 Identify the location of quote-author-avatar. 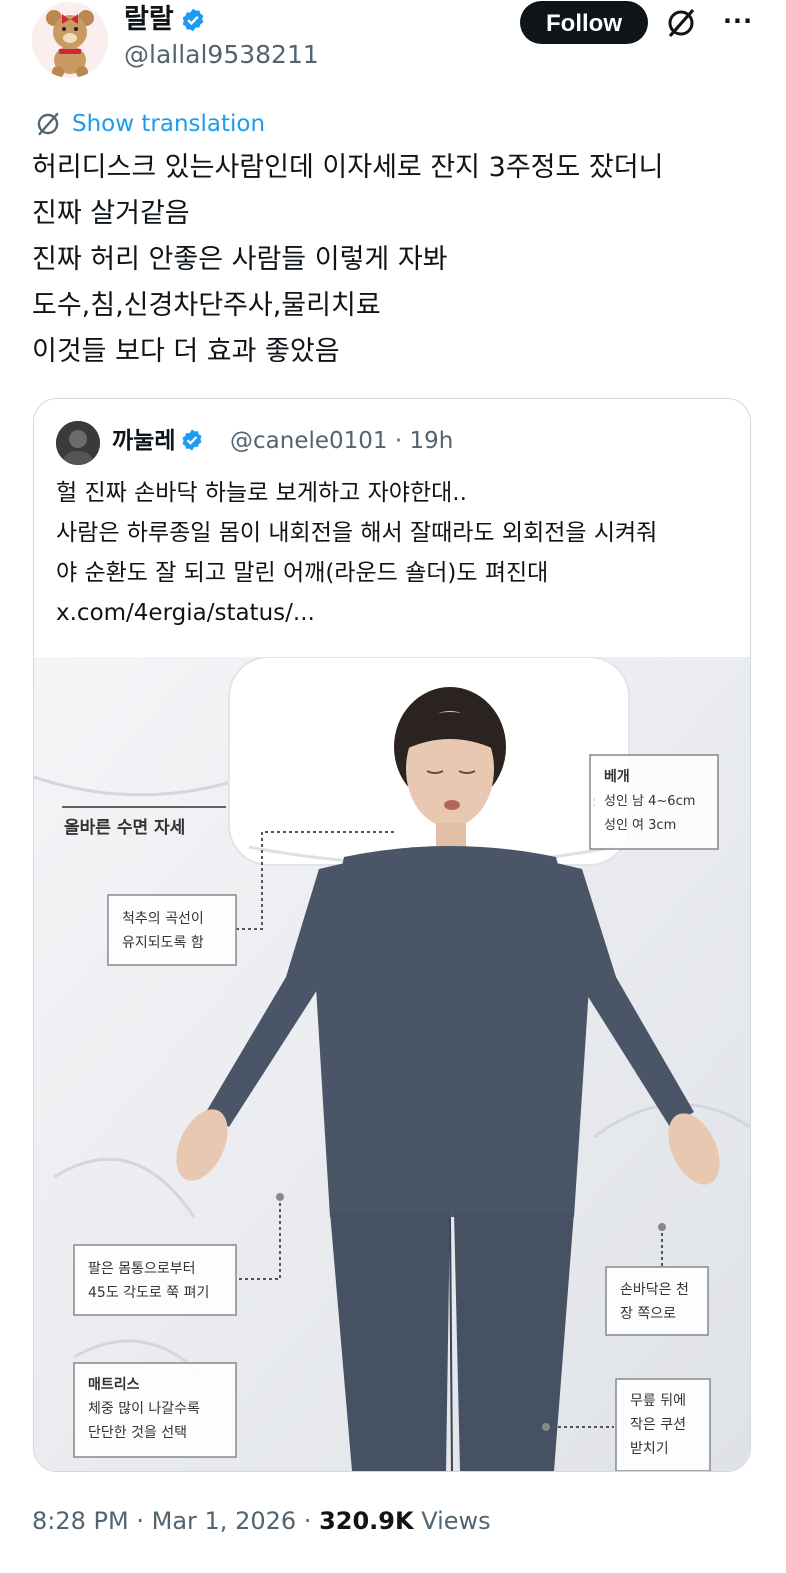
(78, 443).